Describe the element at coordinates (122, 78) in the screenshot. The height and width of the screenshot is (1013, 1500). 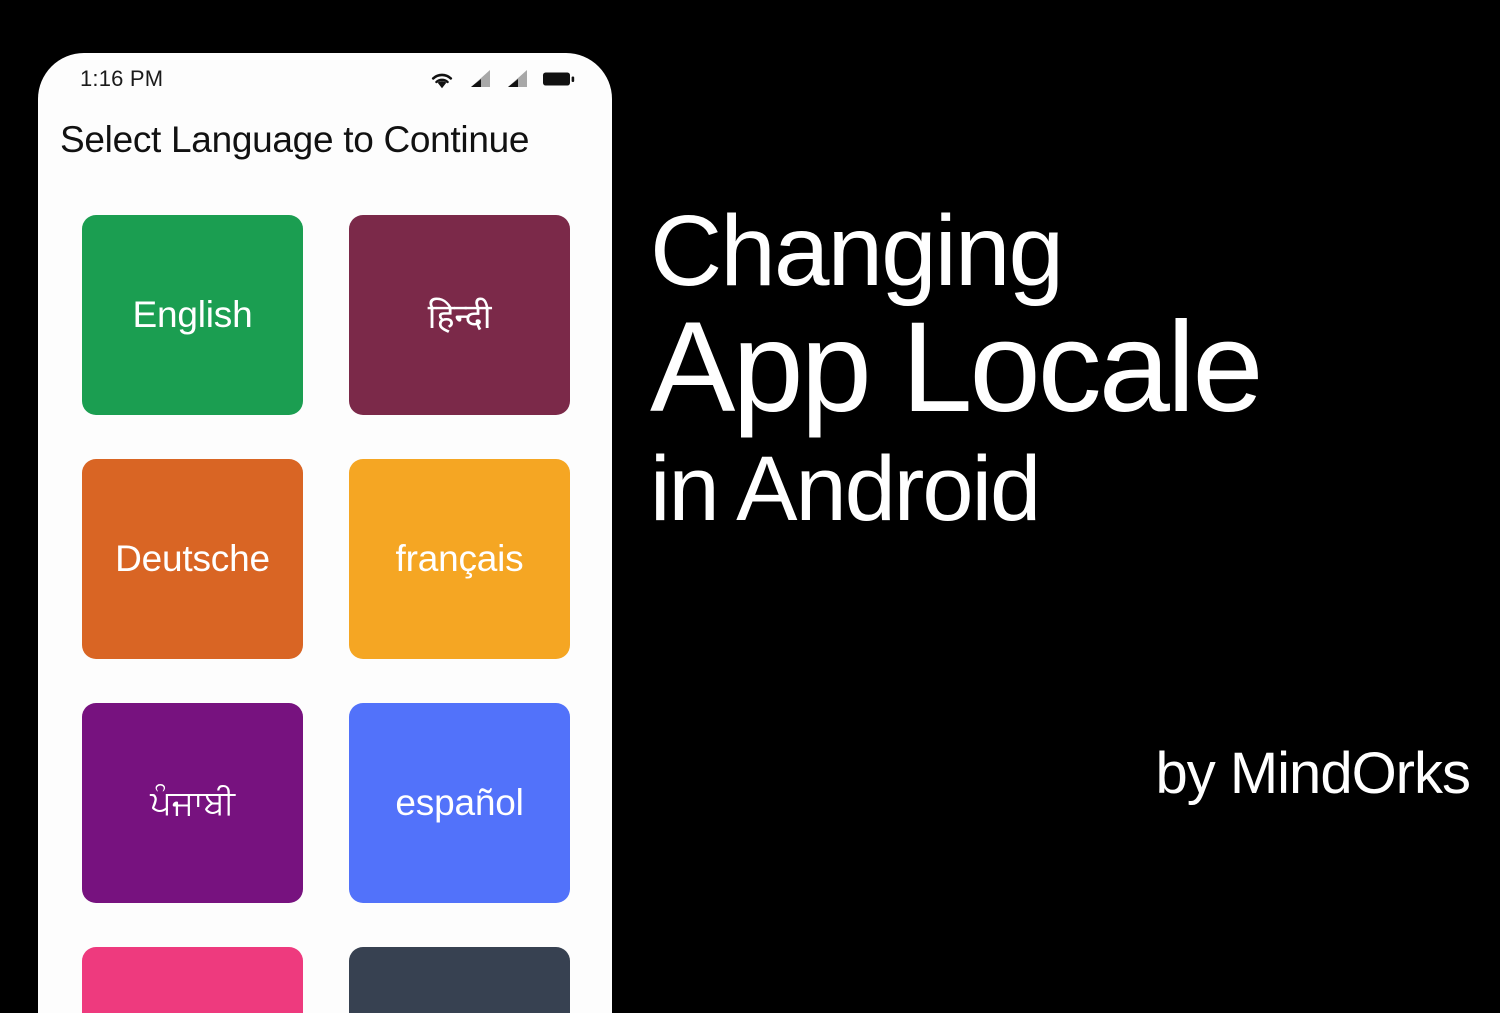
I see `status-bar-time: 1:16 PM` at that location.